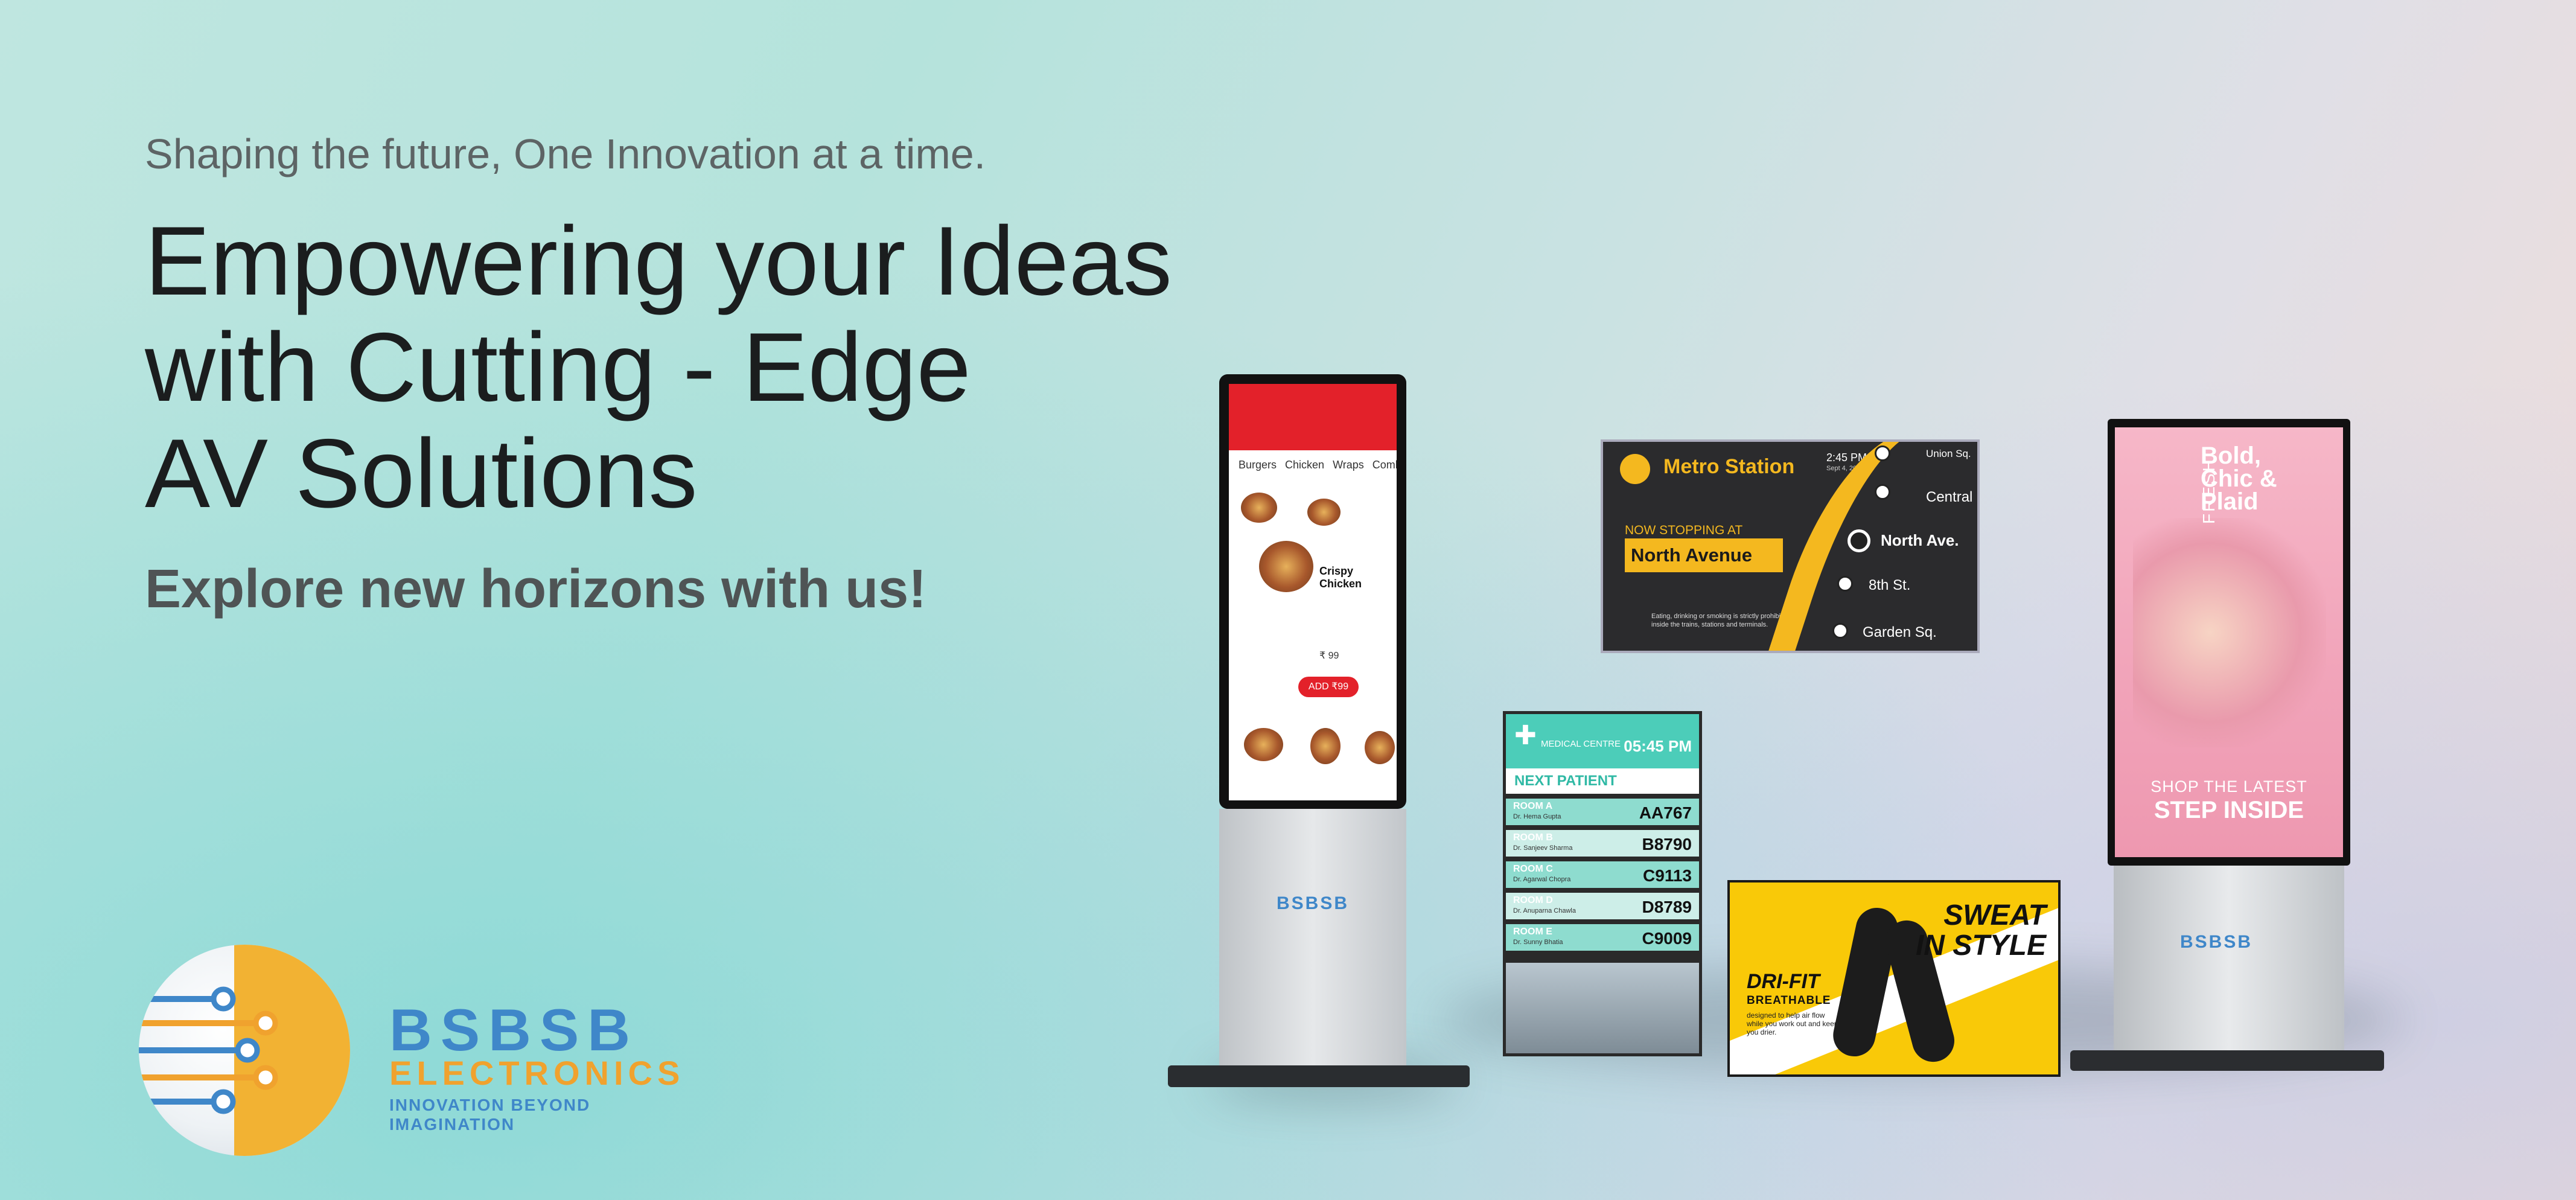  I want to click on patient-code: C9009, so click(1667, 938).